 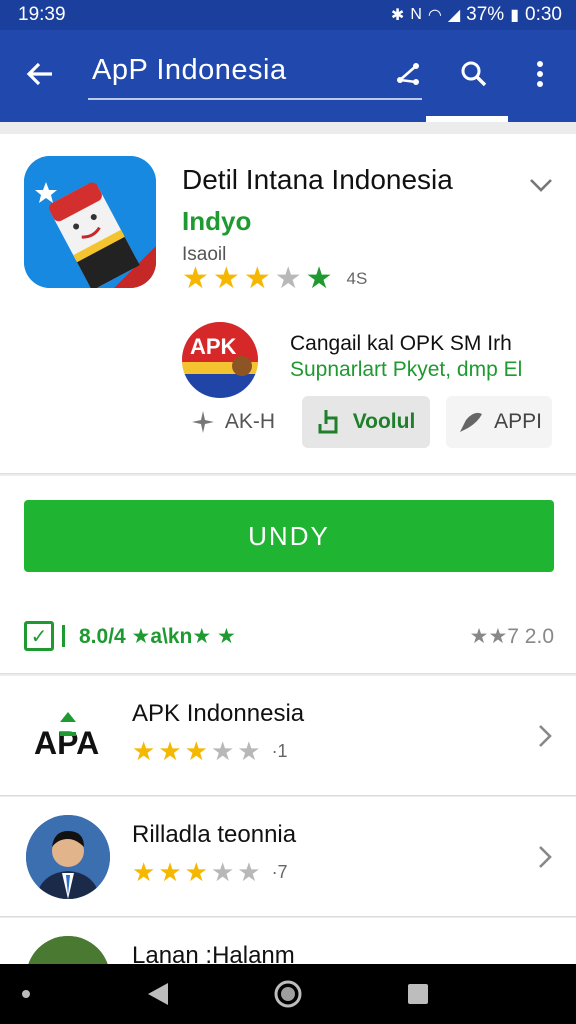 I want to click on home-circle-icon, so click(x=288, y=994).